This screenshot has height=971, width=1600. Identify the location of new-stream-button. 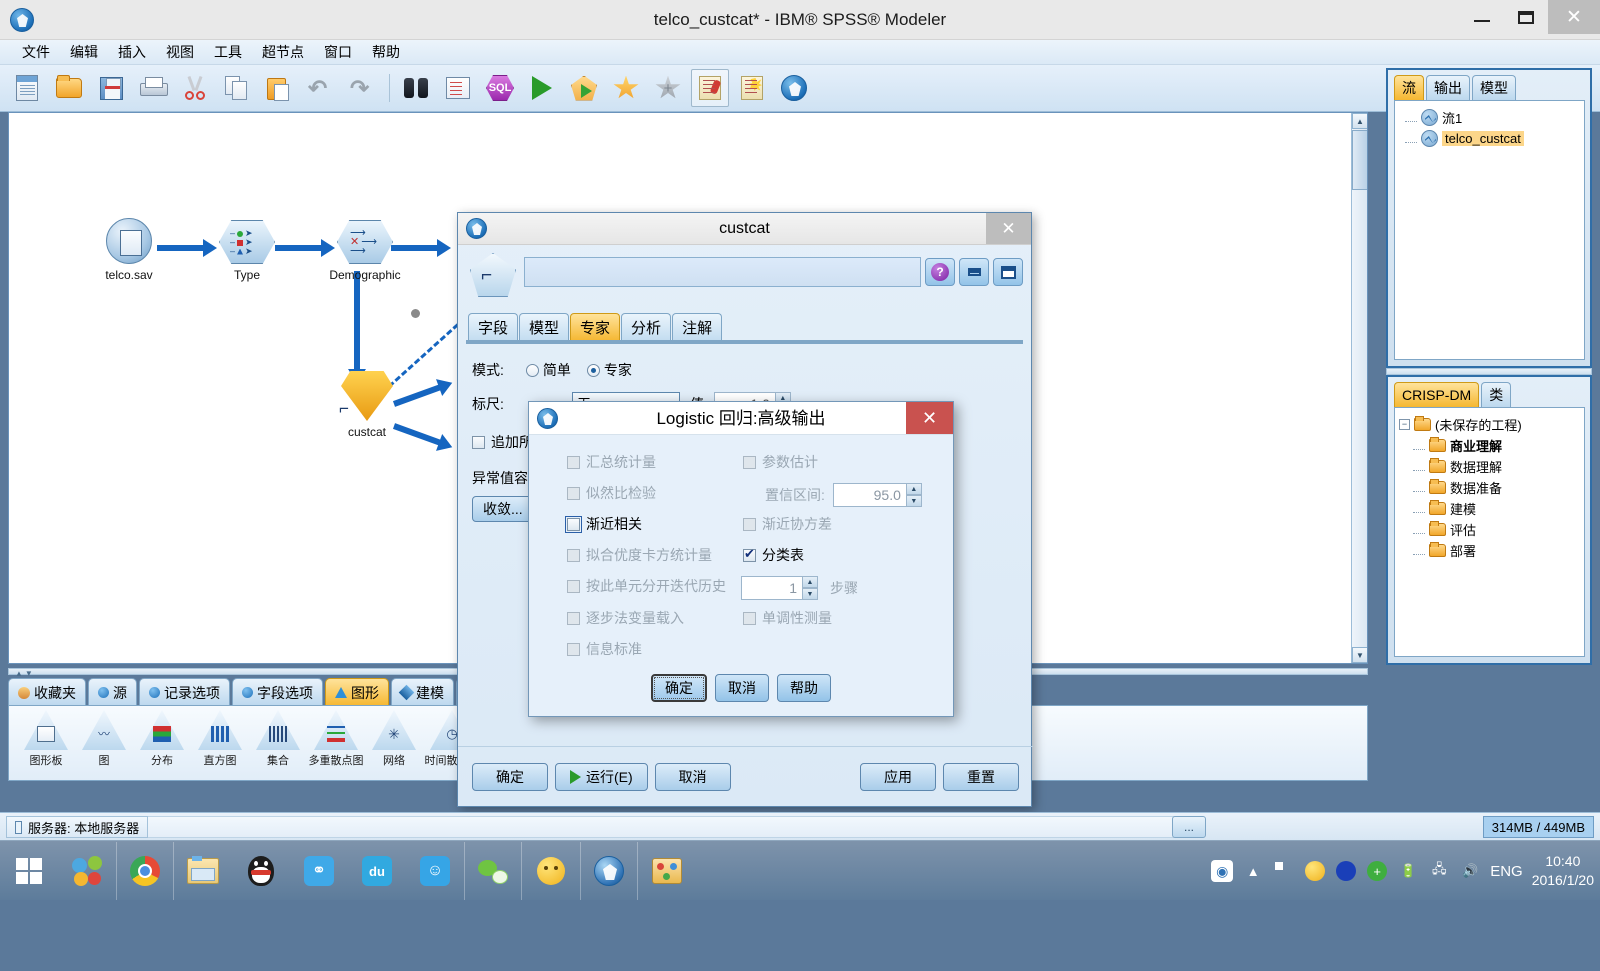
(27, 88).